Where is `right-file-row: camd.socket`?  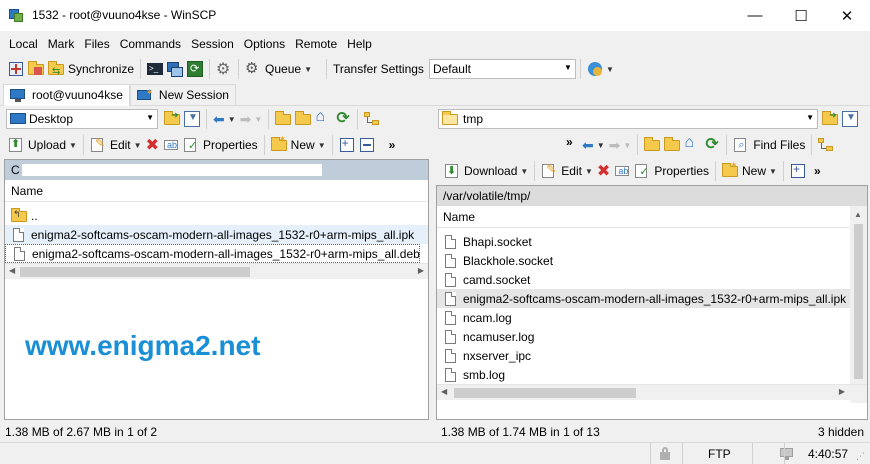
right-file-row: camd.socket is located at coordinates (643, 279).